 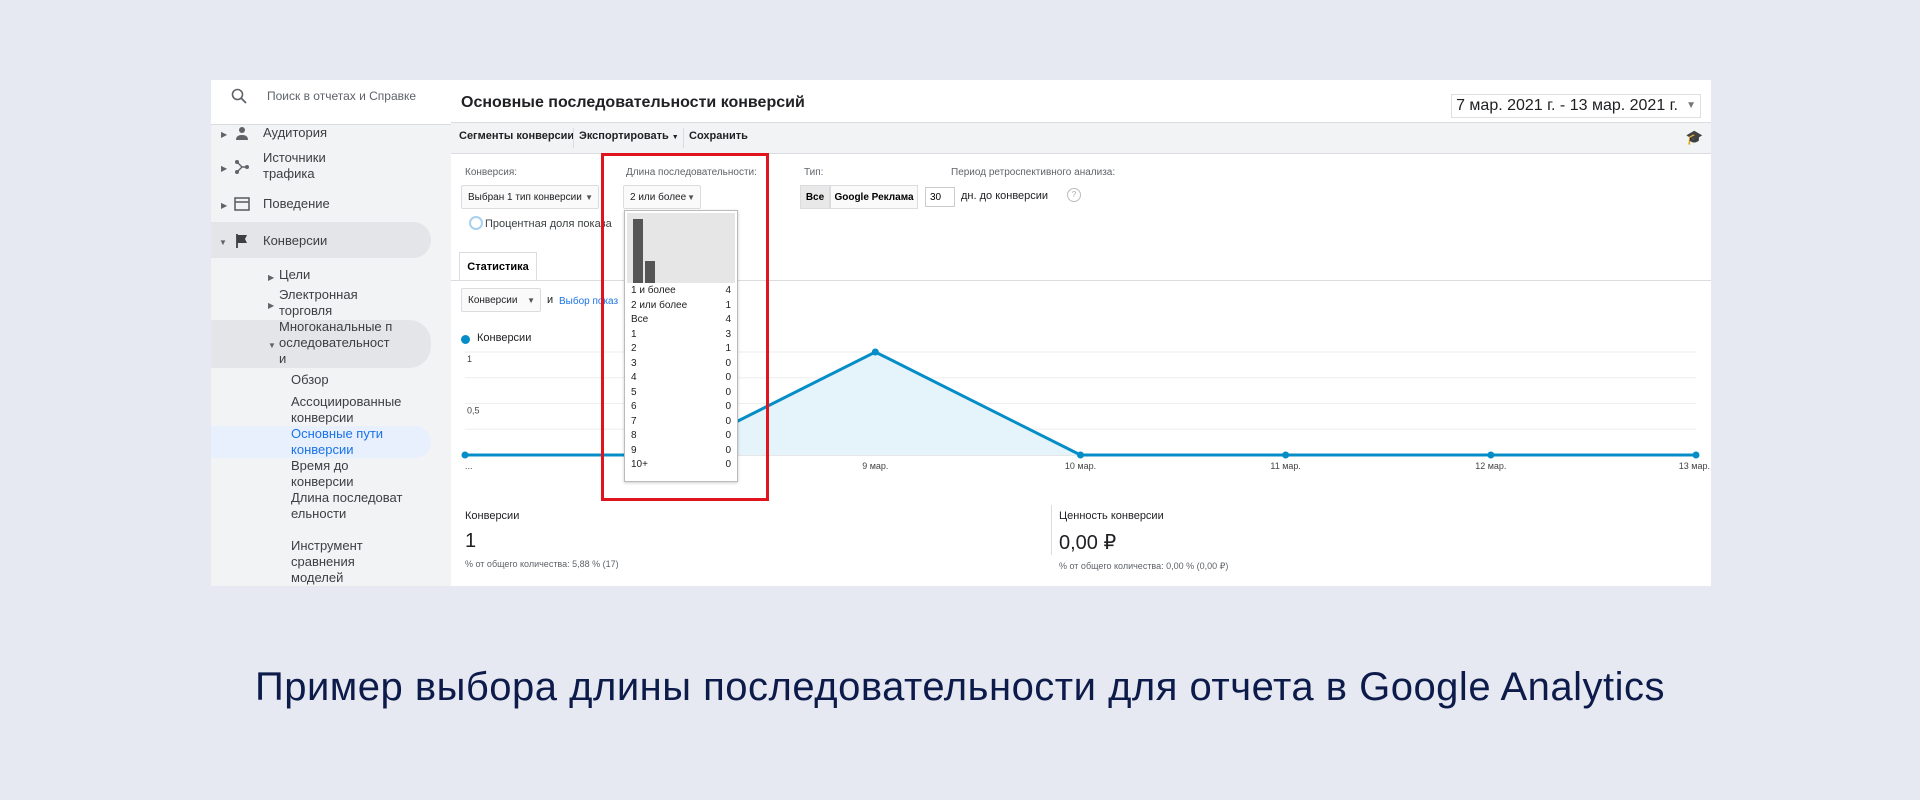 I want to click on graduation-cap-icon: 🎓, so click(x=1694, y=137).